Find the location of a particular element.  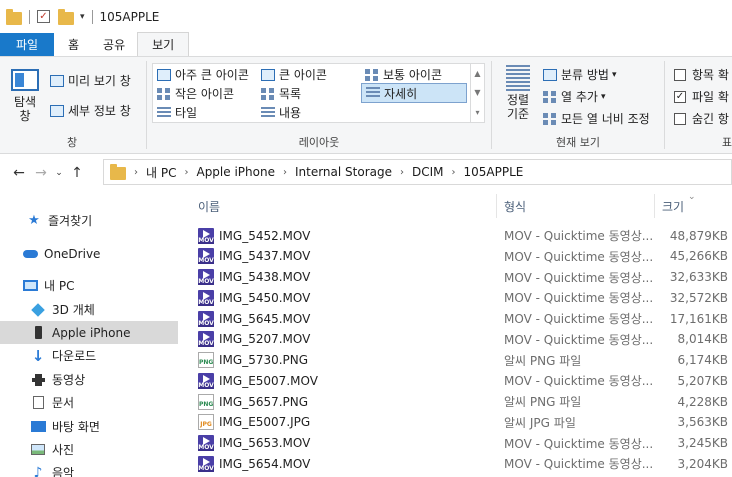

tab-view: 보기 is located at coordinates (163, 44).